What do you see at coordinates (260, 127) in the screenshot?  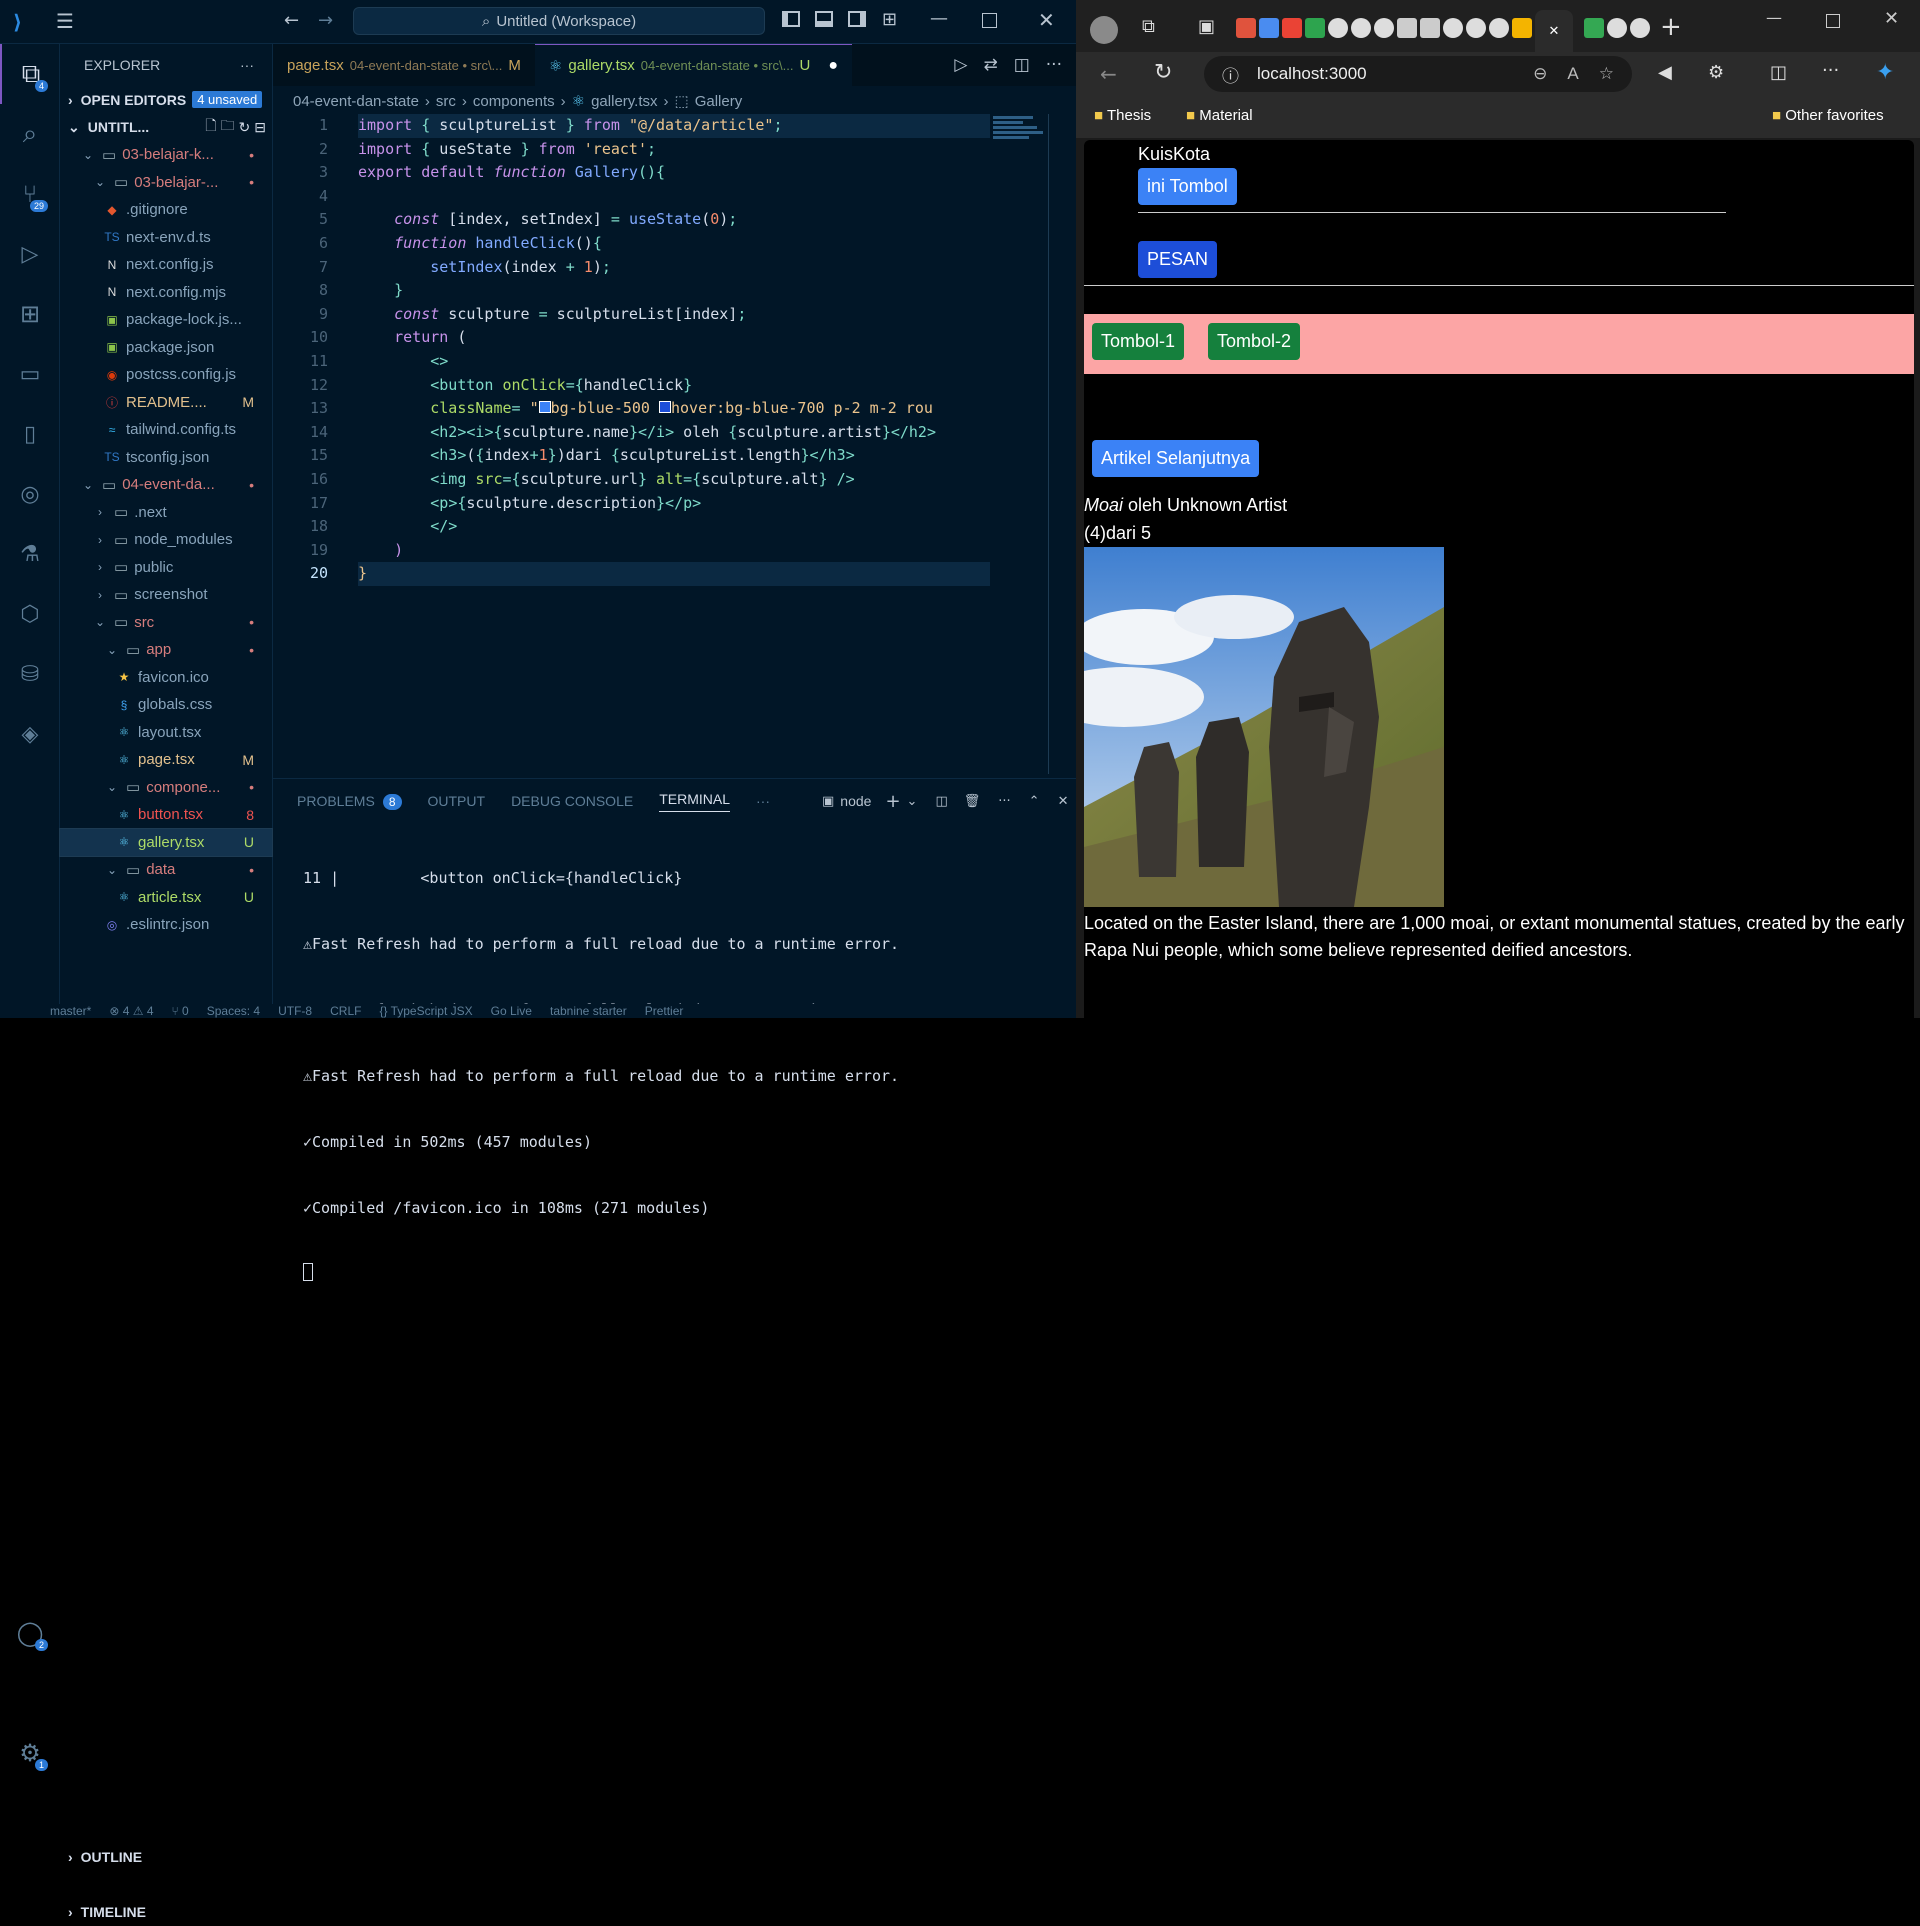 I see `collapse-all-icon: ⊟` at bounding box center [260, 127].